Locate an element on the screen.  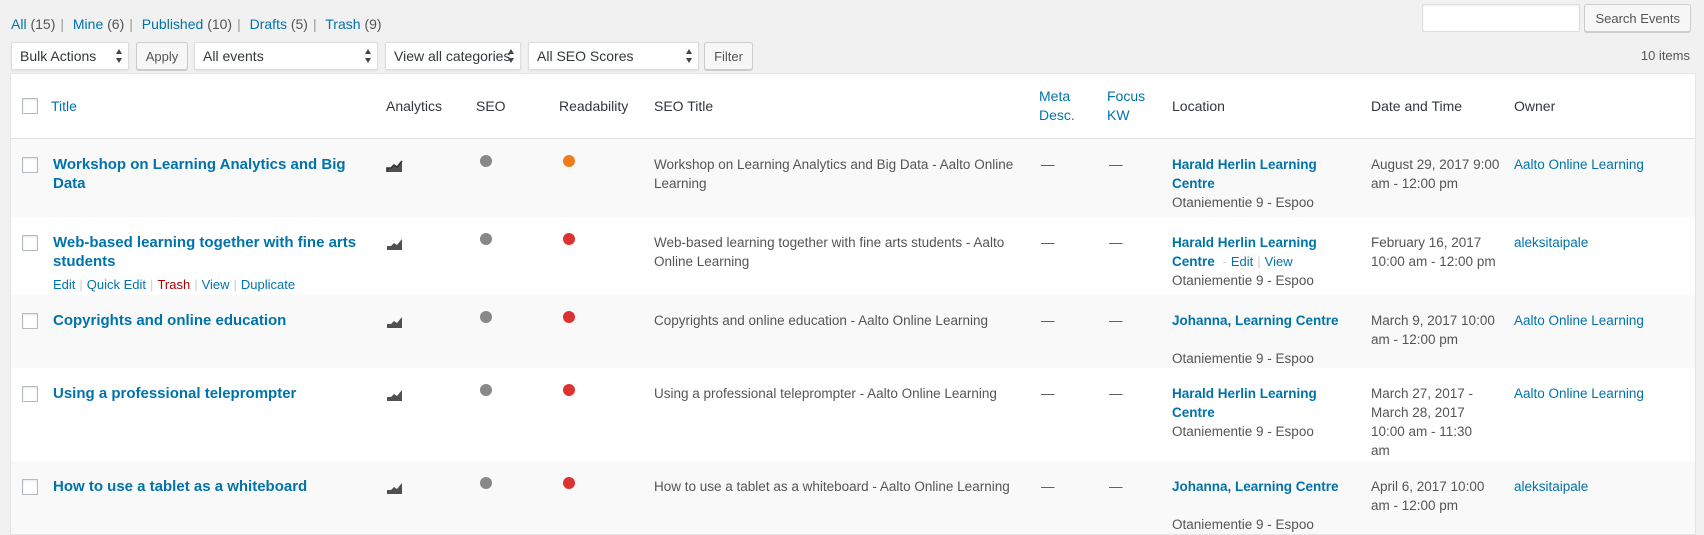
column-owner: Owner is located at coordinates (1535, 105).